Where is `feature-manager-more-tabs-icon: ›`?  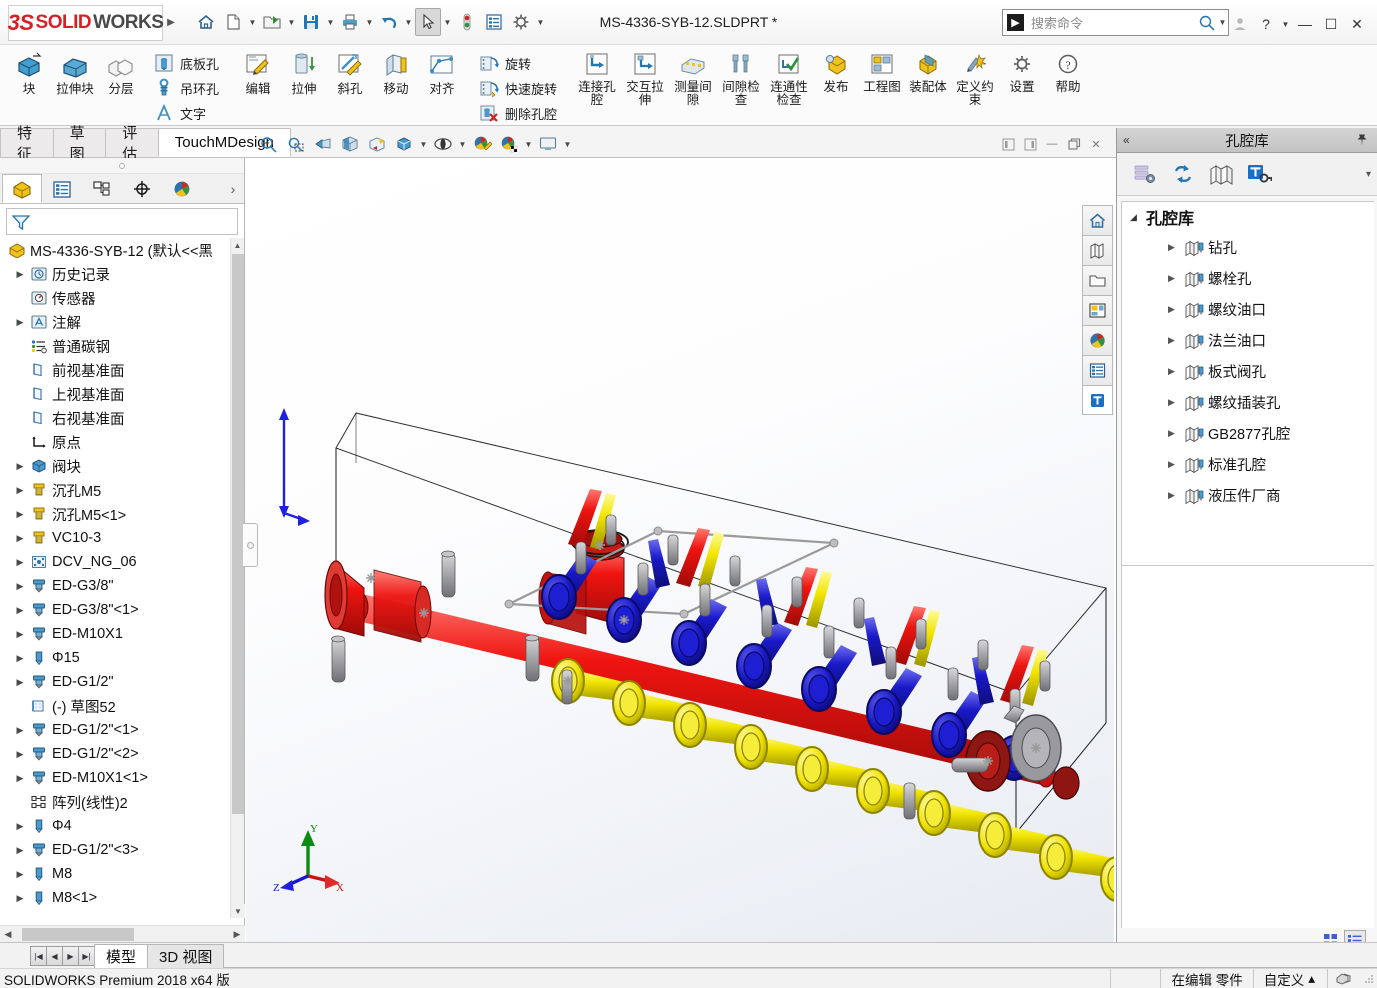
feature-manager-more-tabs-icon: › is located at coordinates (233, 188).